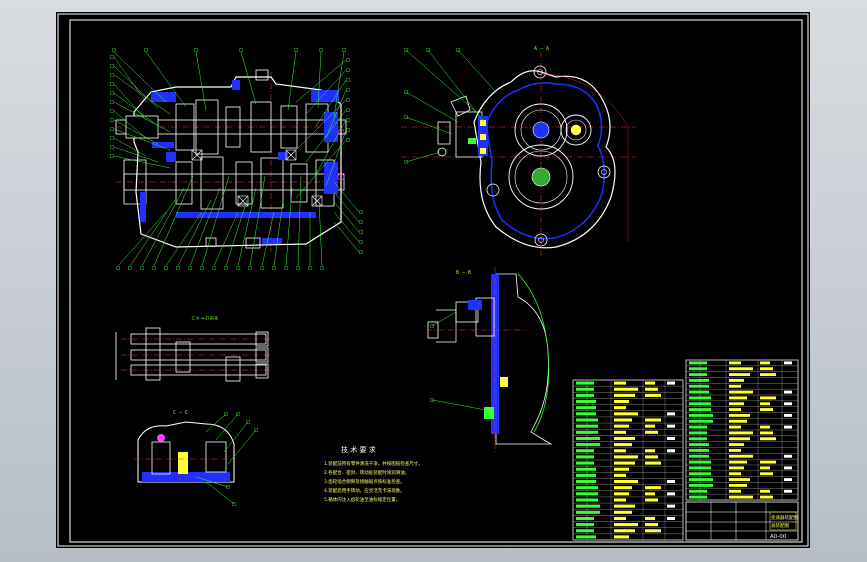 Image resolution: width=867 pixels, height=562 pixels. What do you see at coordinates (373, 463) in the screenshot?
I see `tech-note-1: 1.装配前所有零件清洗干净，并按图纸检查尺寸。` at bounding box center [373, 463].